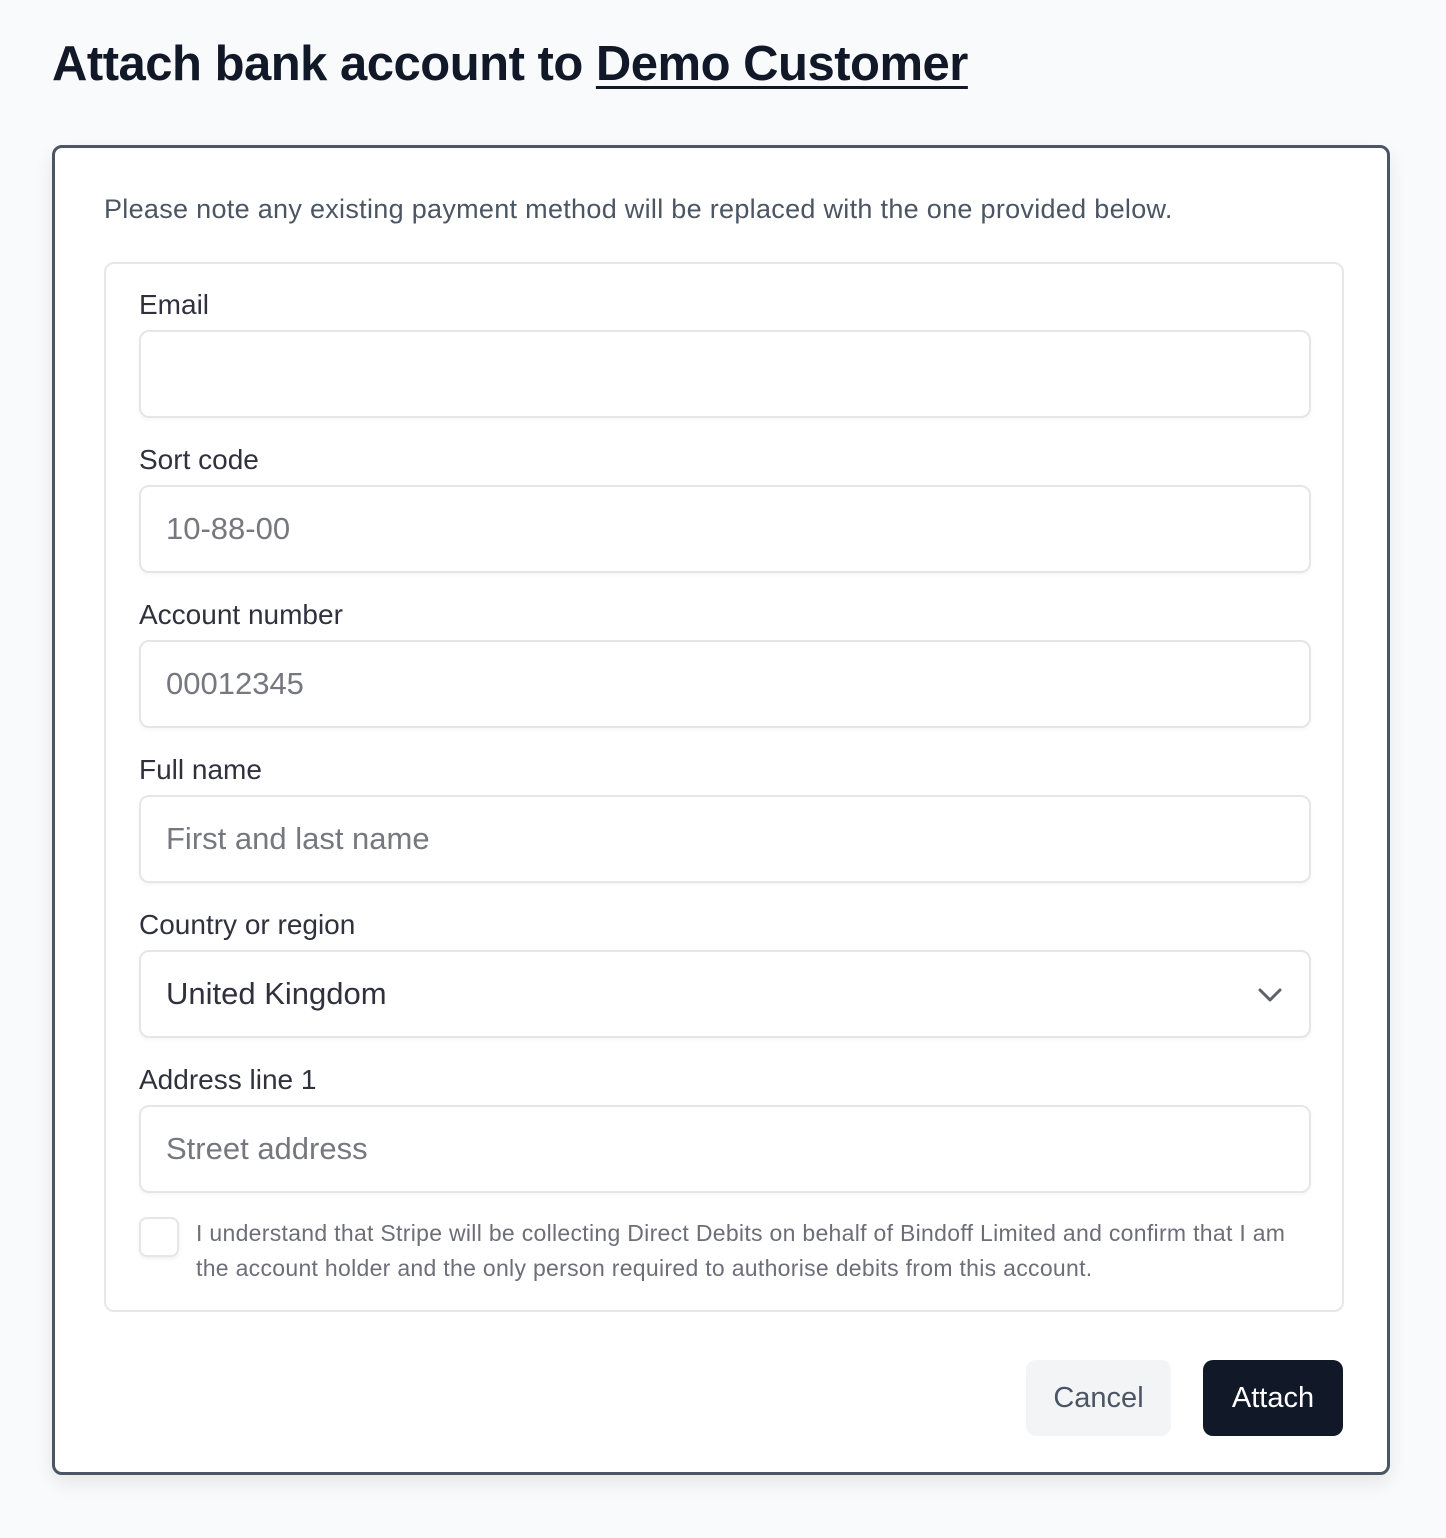 The height and width of the screenshot is (1538, 1446). What do you see at coordinates (725, 1149) in the screenshot?
I see `address-line1-field` at bounding box center [725, 1149].